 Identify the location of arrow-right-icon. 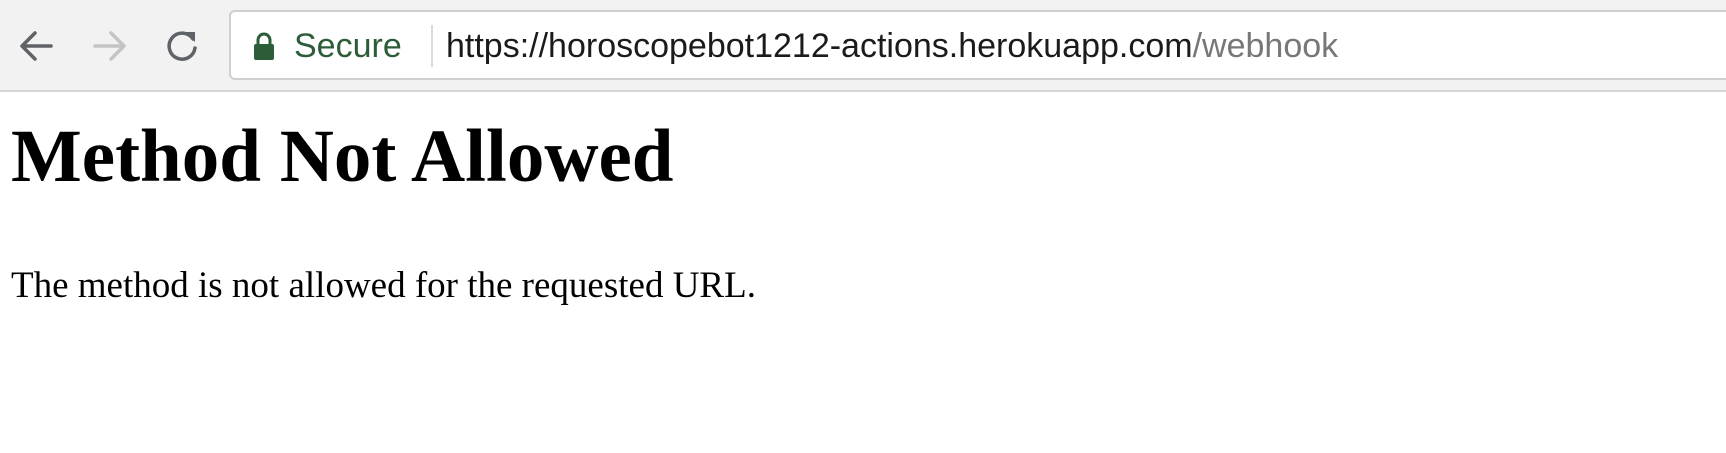
(109, 46).